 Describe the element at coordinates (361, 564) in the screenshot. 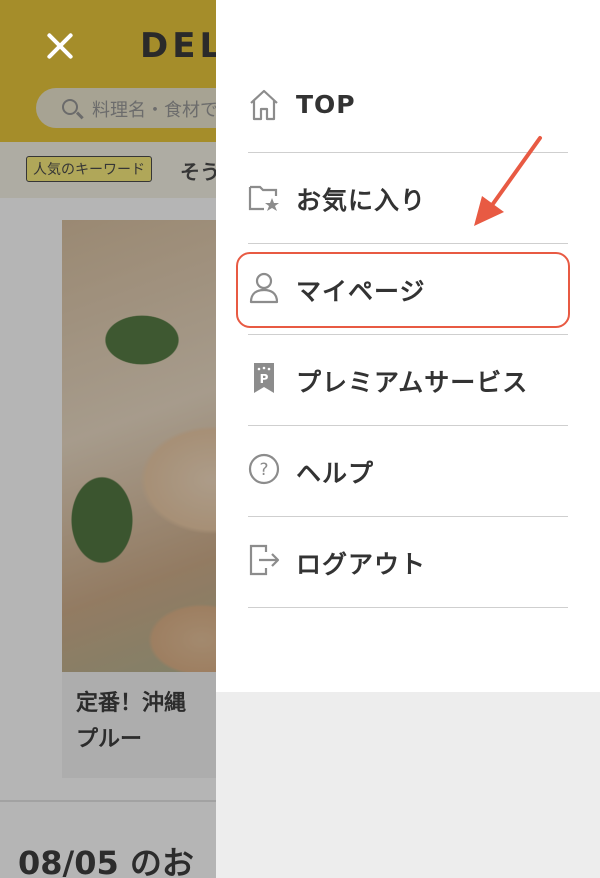

I see `menu-item-label: ログアウト` at that location.